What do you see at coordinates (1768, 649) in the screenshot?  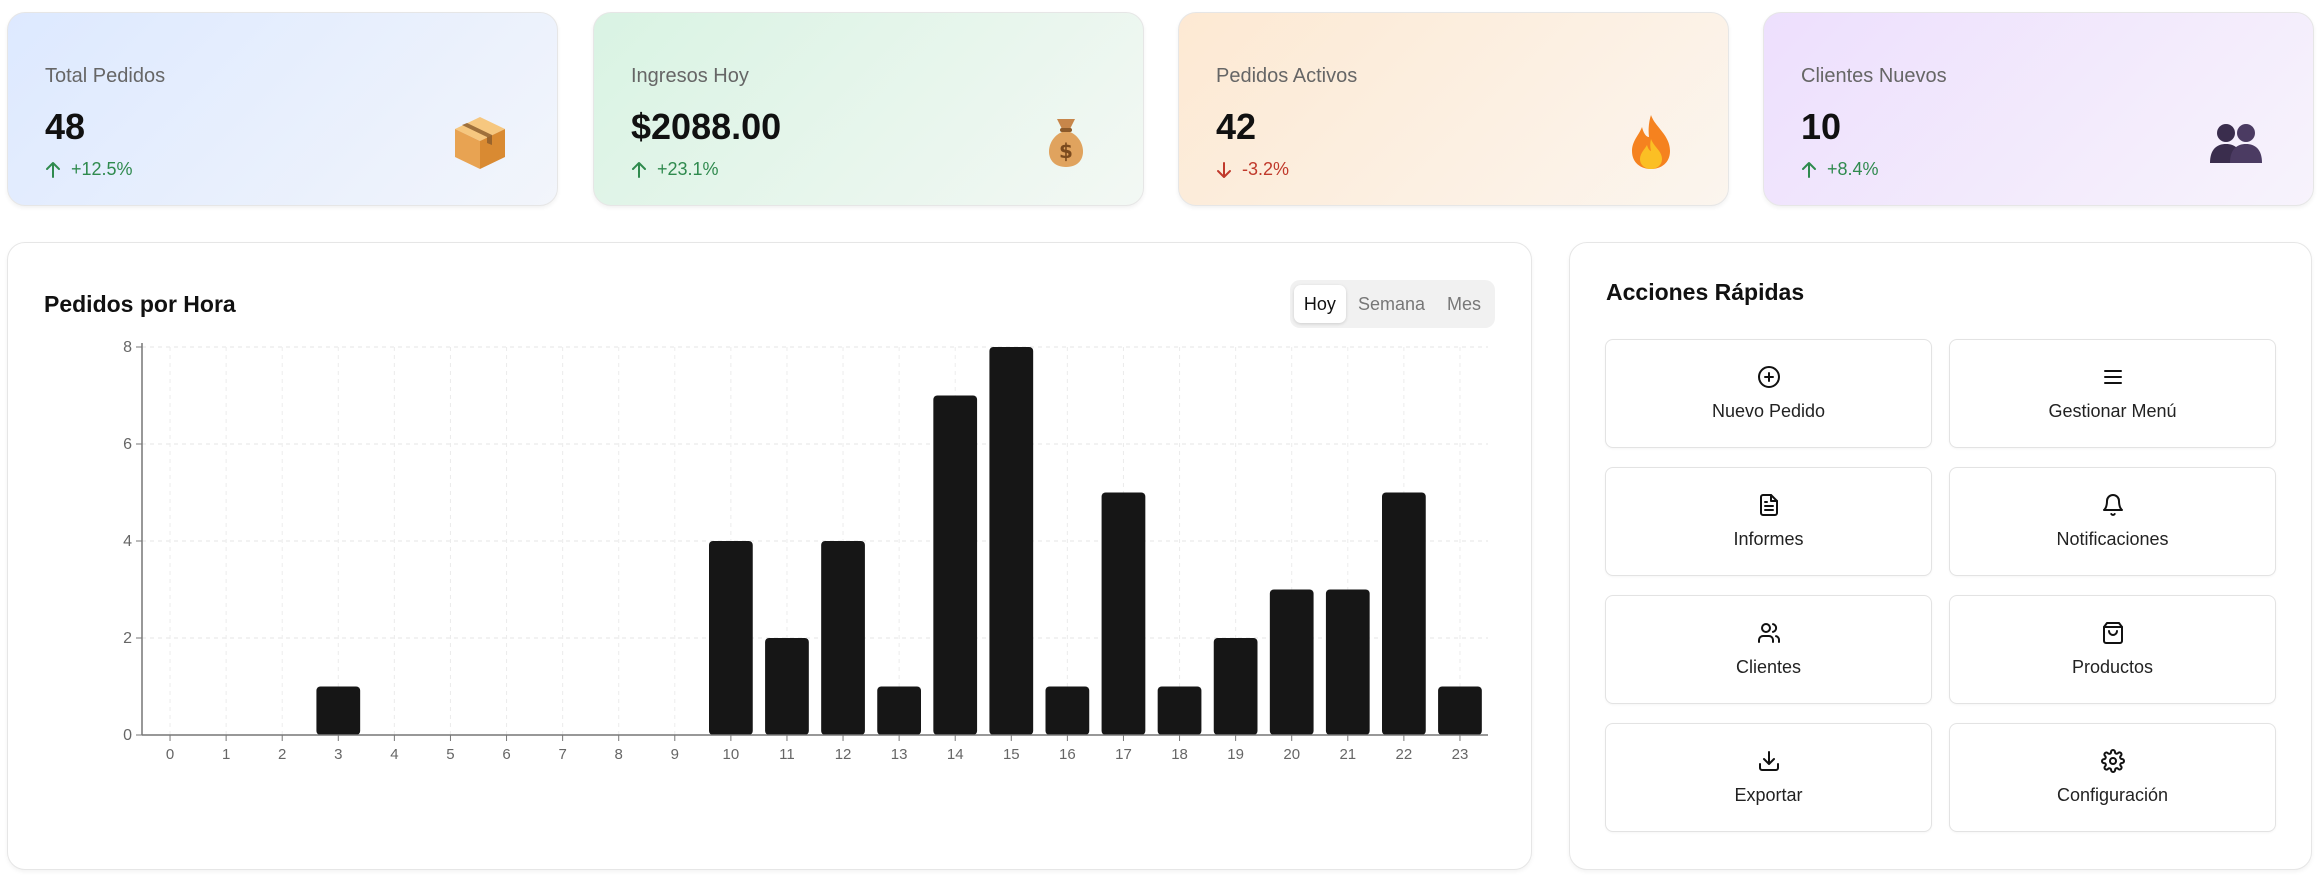 I see `clients-button: Clientes` at bounding box center [1768, 649].